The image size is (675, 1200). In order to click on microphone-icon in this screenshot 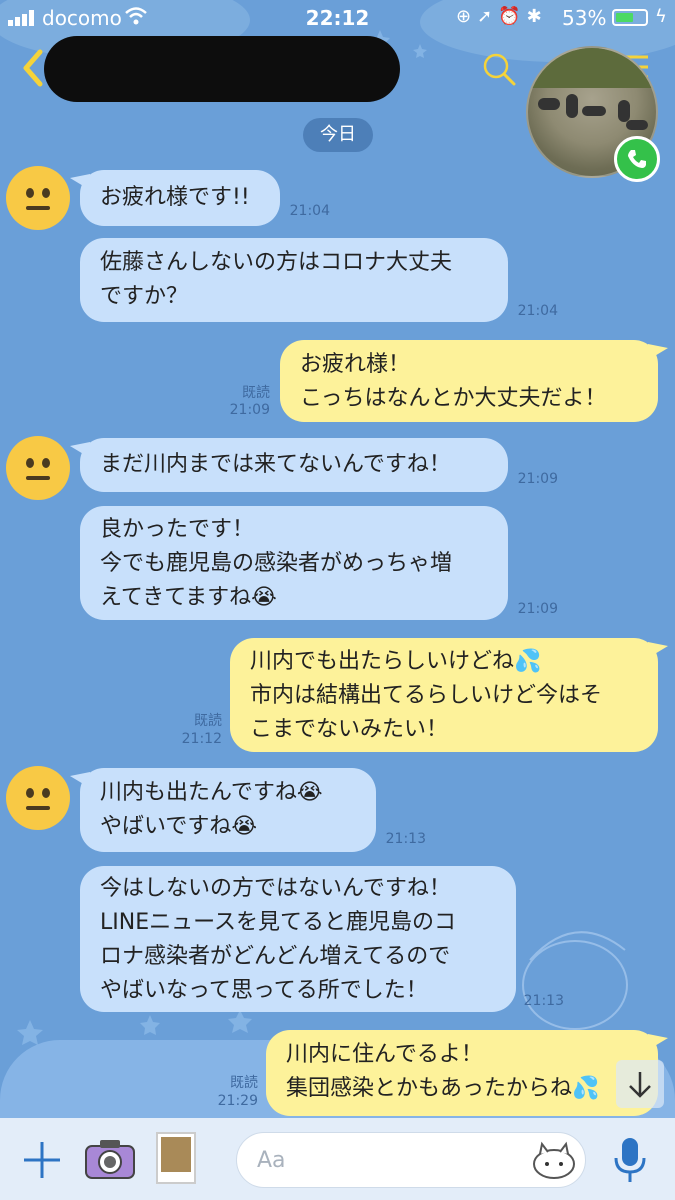, I will do `click(630, 1161)`.